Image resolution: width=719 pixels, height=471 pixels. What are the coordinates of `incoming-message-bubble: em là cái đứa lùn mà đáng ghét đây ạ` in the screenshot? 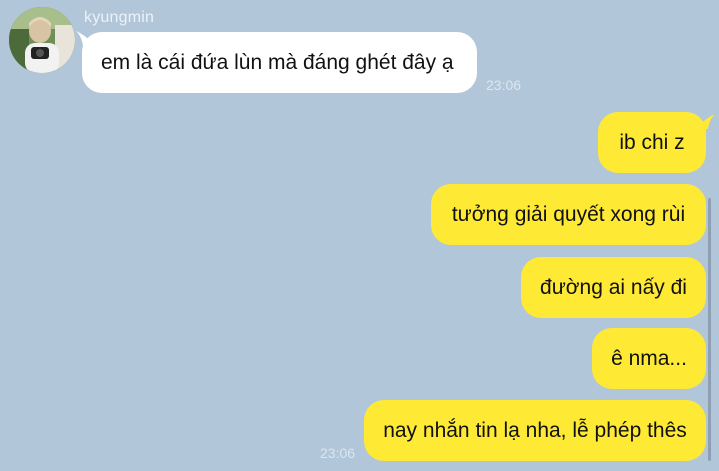 It's located at (279, 62).